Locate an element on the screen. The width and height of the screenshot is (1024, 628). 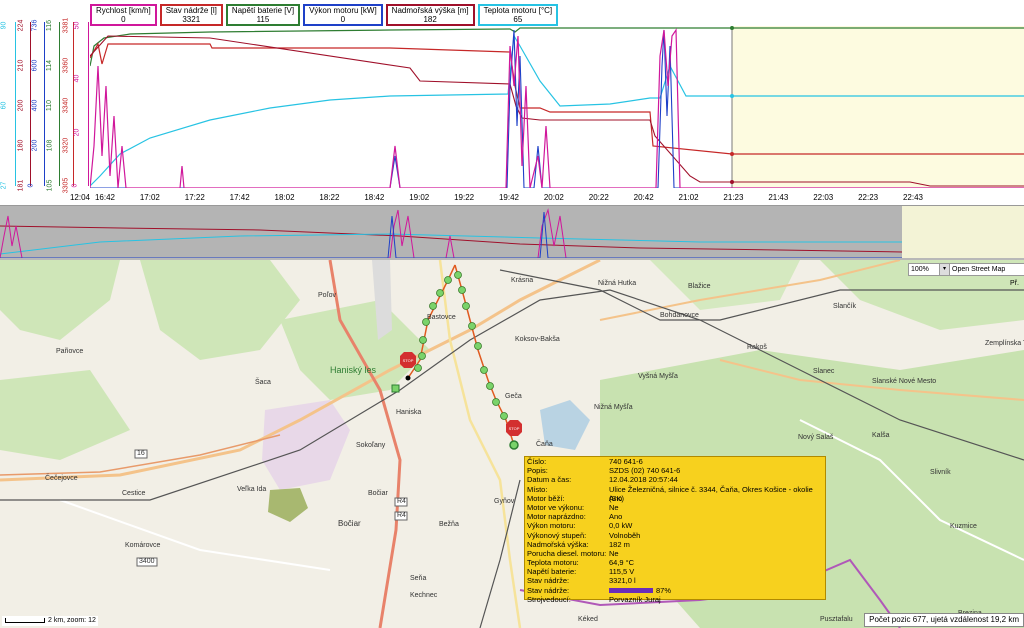
time-tick: 17:02 is located at coordinates (149, 197).